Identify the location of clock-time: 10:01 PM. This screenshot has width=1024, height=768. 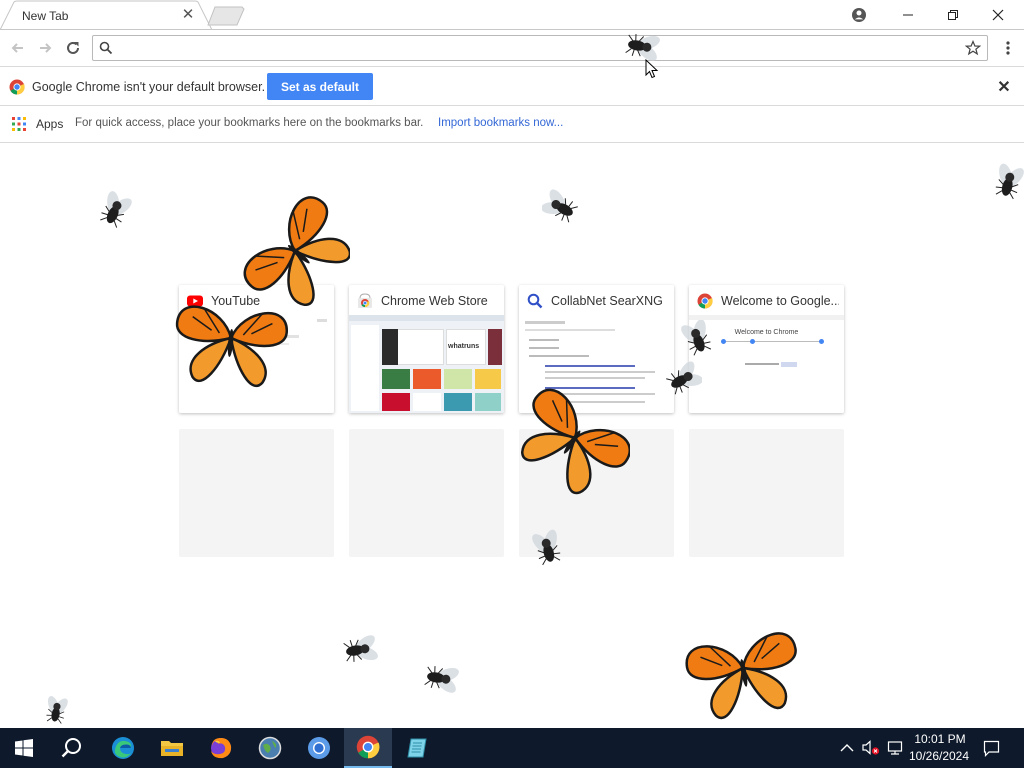
(940, 739).